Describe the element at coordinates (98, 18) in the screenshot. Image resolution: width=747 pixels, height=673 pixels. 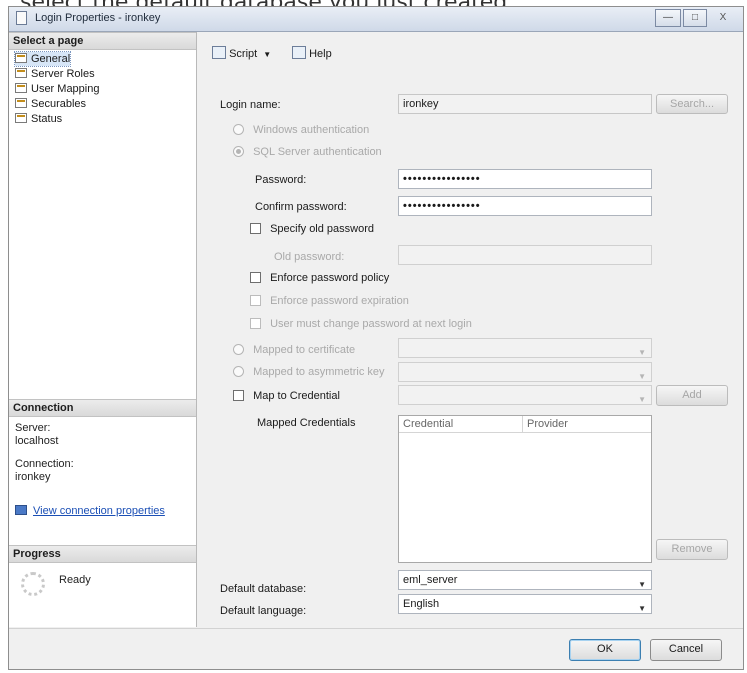
I see `window-title: Login Properties - ironkey` at that location.